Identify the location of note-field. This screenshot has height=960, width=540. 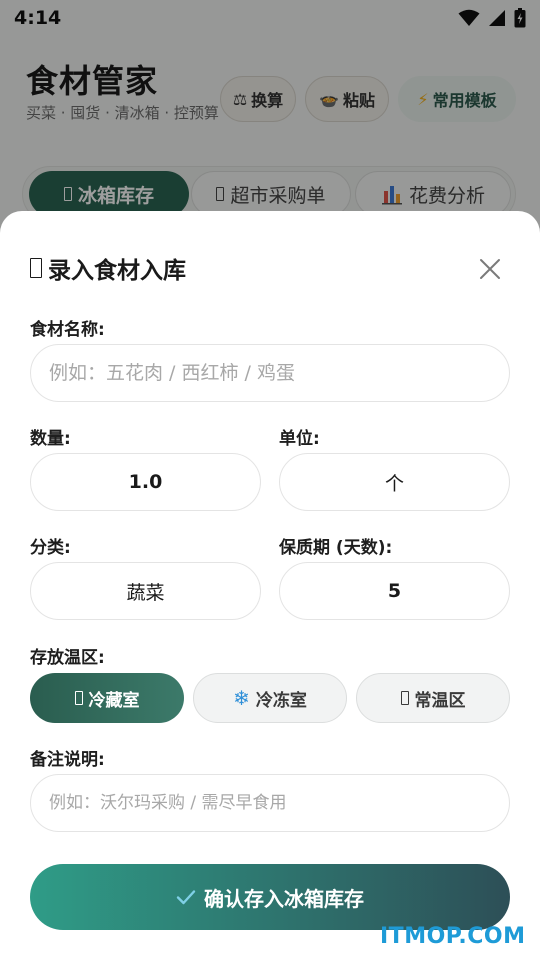
(270, 803).